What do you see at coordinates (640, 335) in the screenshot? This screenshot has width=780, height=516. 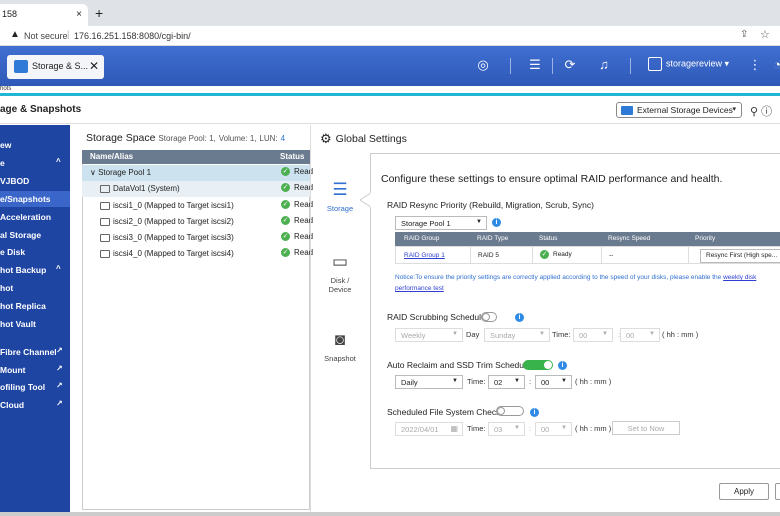 I see `scrubbing-minute-select: 00 ▼` at bounding box center [640, 335].